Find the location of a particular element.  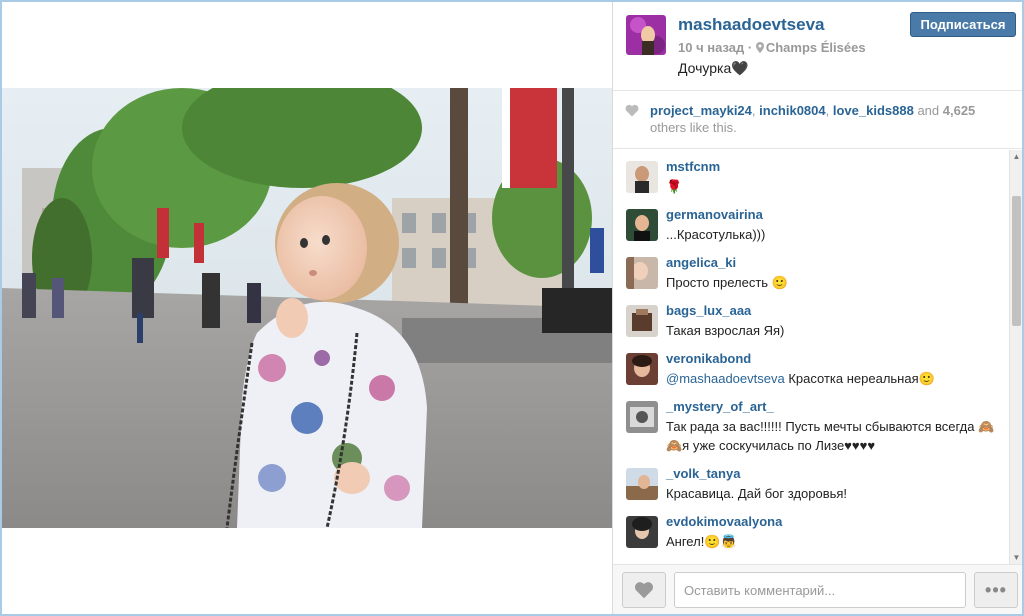

comment-input is located at coordinates (820, 590).